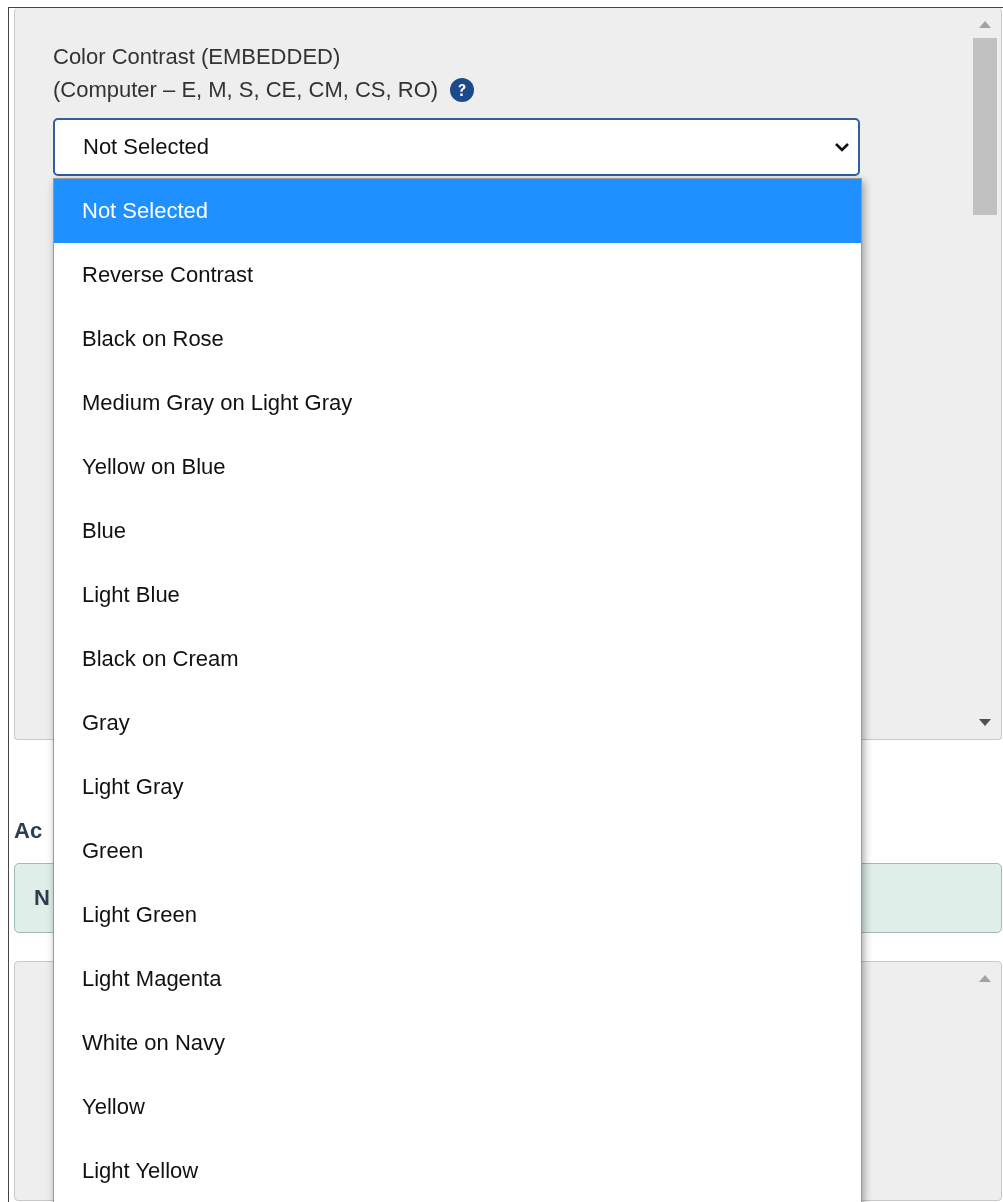  Describe the element at coordinates (984, 722) in the screenshot. I see `scroll-down-icon` at that location.